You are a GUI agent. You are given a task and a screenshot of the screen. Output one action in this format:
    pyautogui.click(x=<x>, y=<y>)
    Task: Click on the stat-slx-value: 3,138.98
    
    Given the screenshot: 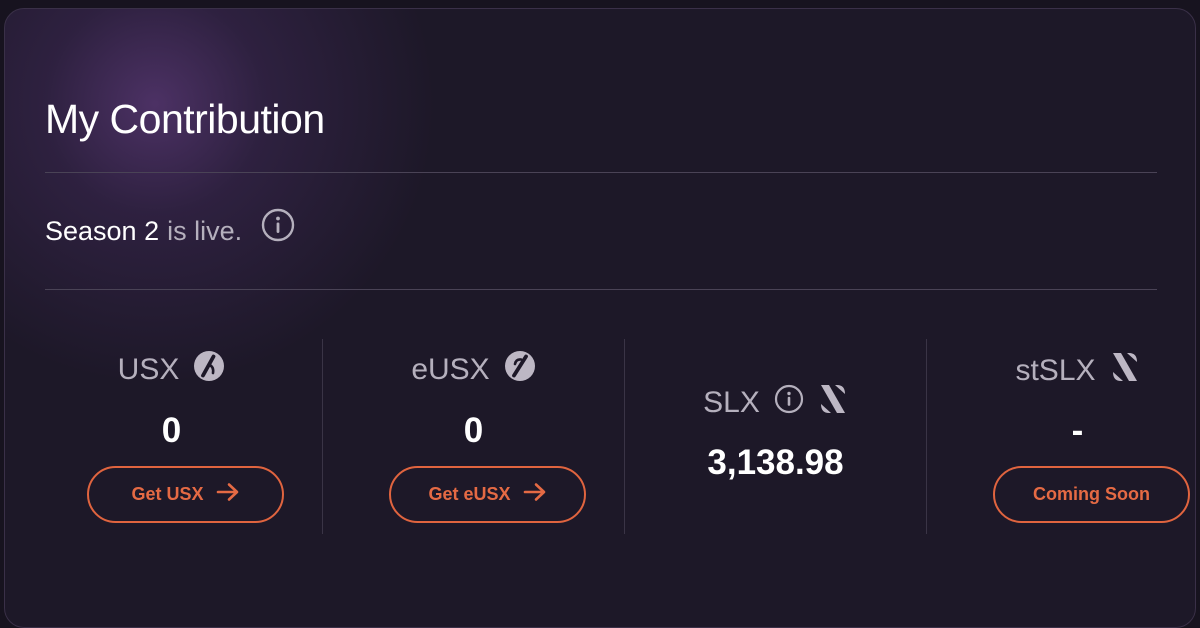 What is the action you would take?
    pyautogui.click(x=775, y=462)
    